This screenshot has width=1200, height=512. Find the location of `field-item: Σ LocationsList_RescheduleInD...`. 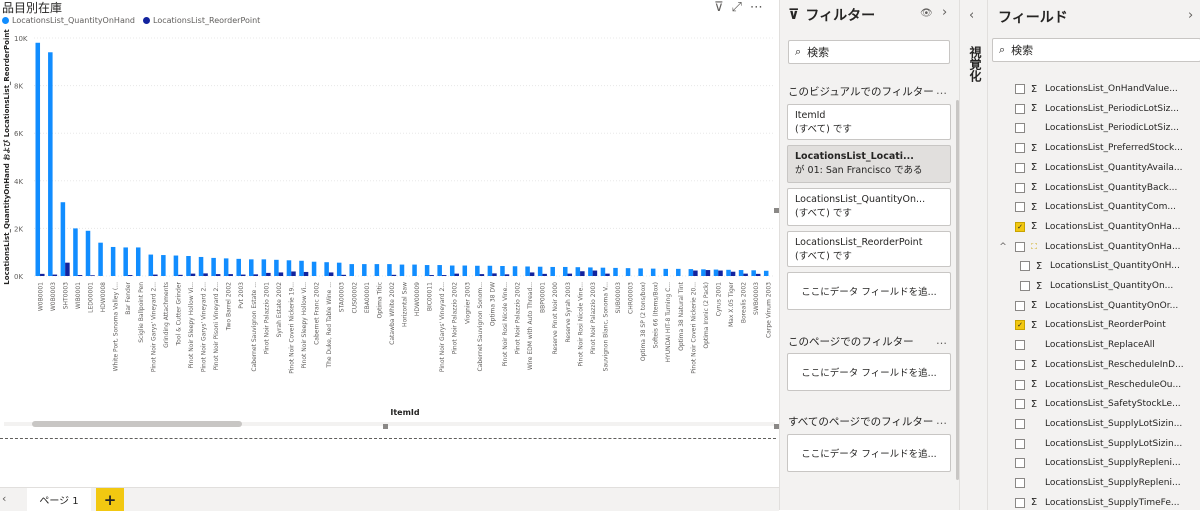

field-item: Σ LocationsList_RescheduleInD... is located at coordinates (1099, 365).